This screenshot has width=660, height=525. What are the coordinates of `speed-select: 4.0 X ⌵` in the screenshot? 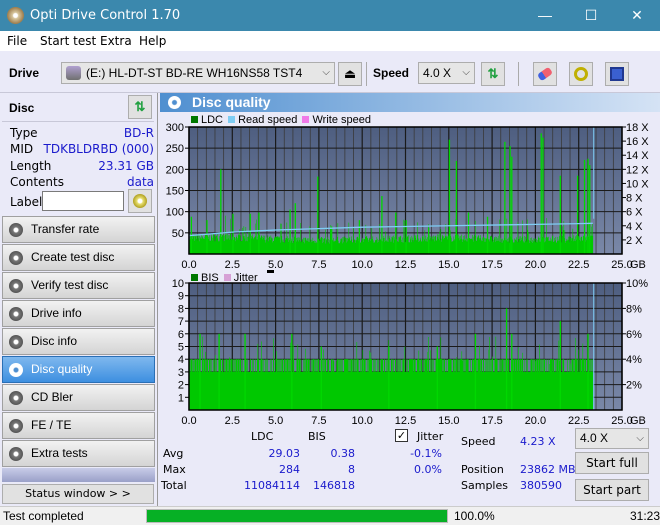 It's located at (446, 73).